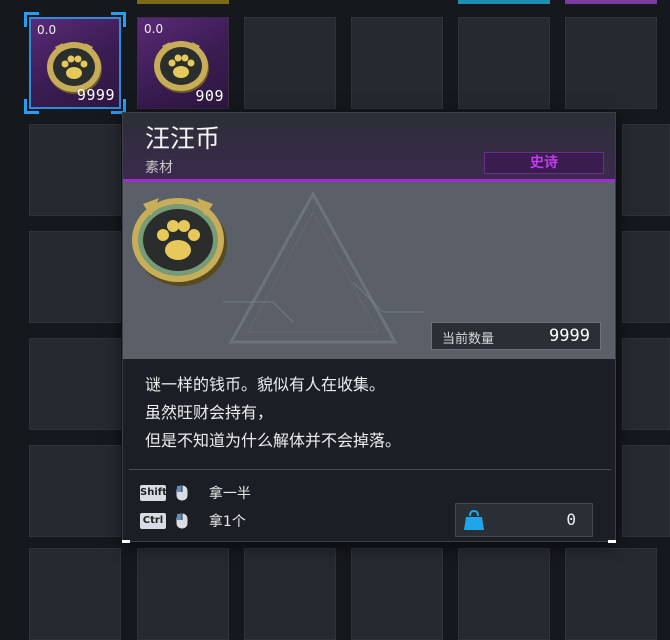  Describe the element at coordinates (183, 63) in the screenshot. I see `inventory-slot: 0.0 909` at that location.